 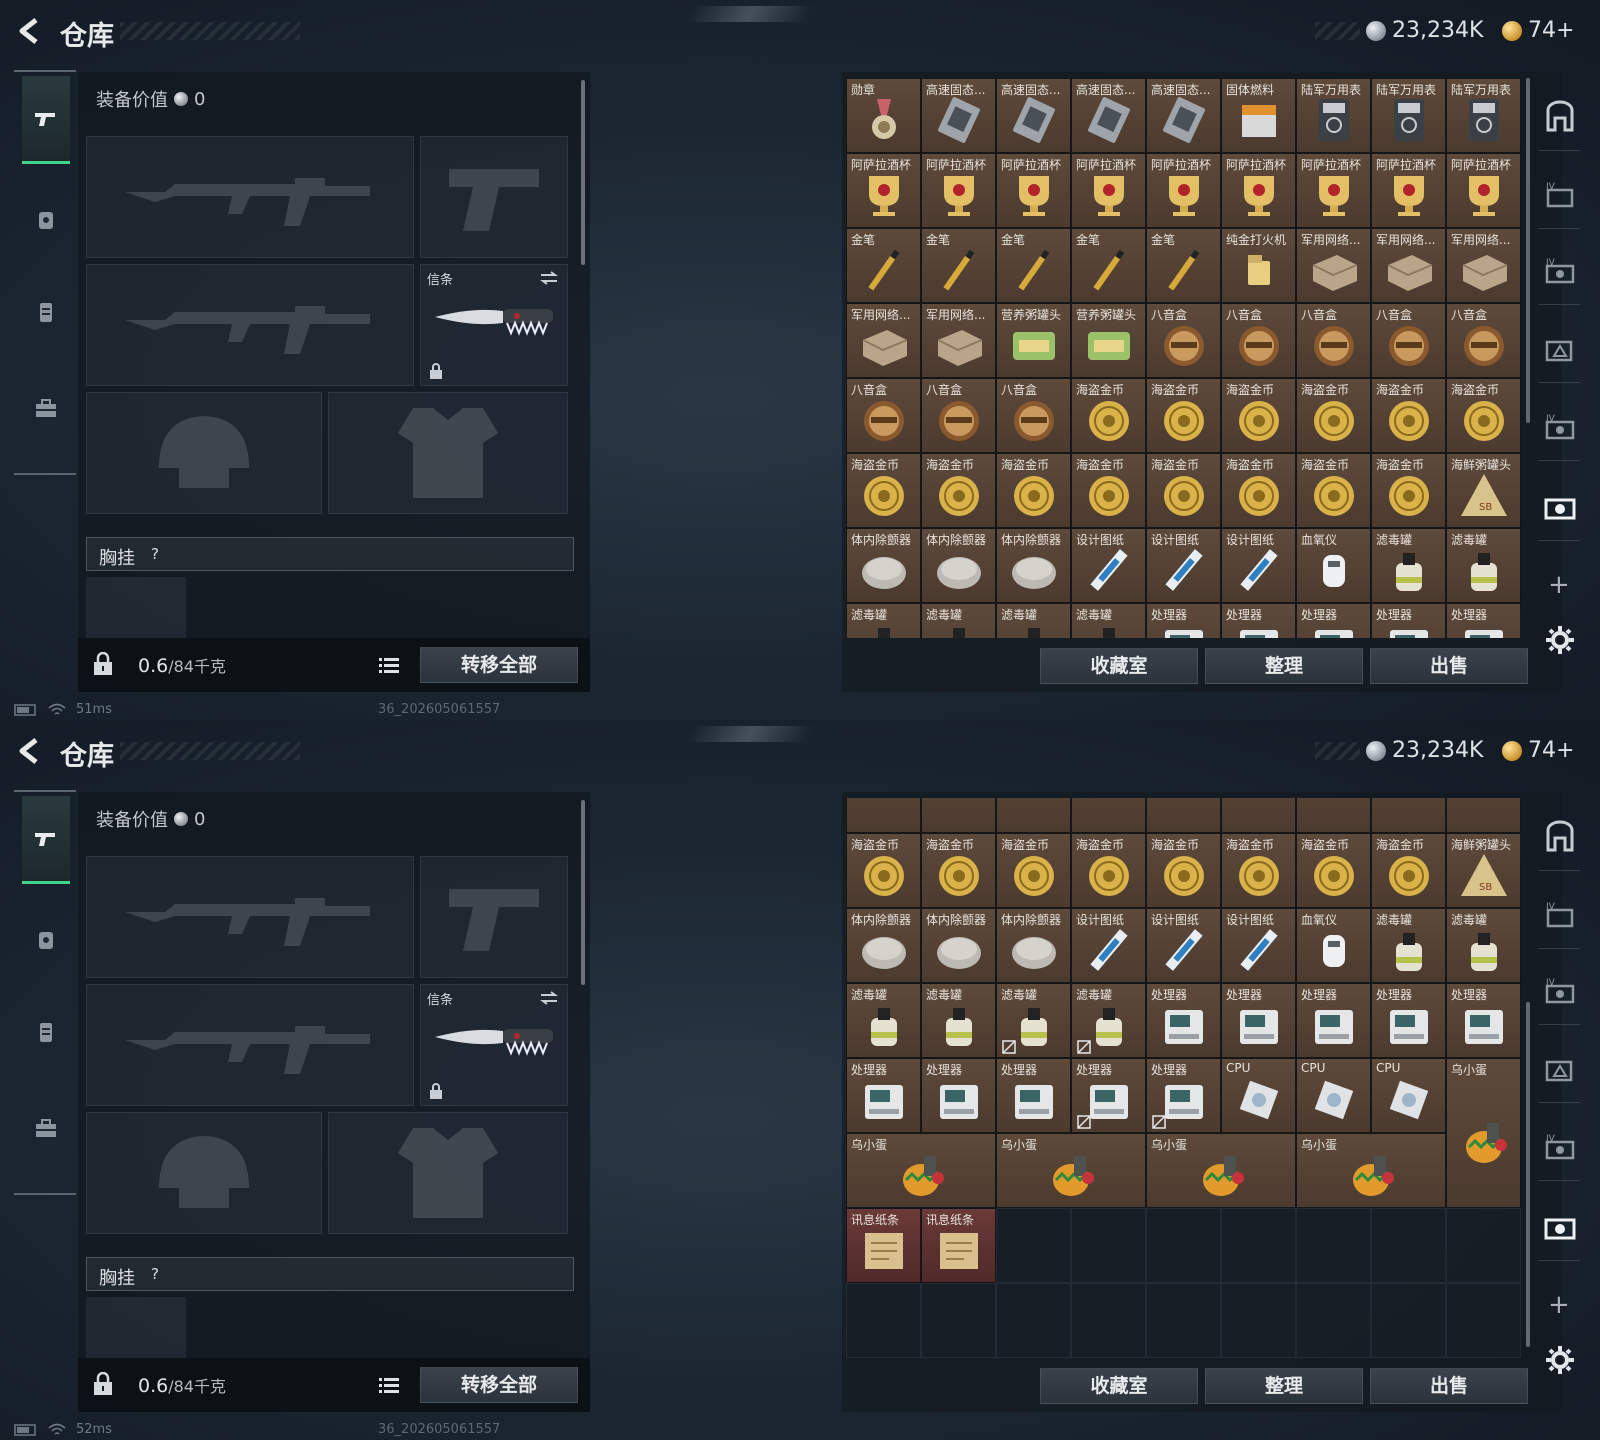 I want to click on lock-icon, so click(x=103, y=664).